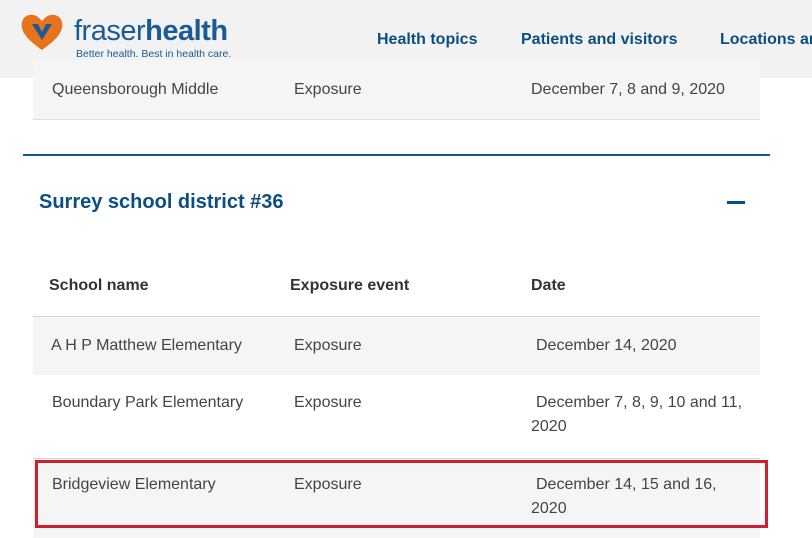  What do you see at coordinates (350, 285) in the screenshot?
I see `column-header-exposure-event: Exposure event` at bounding box center [350, 285].